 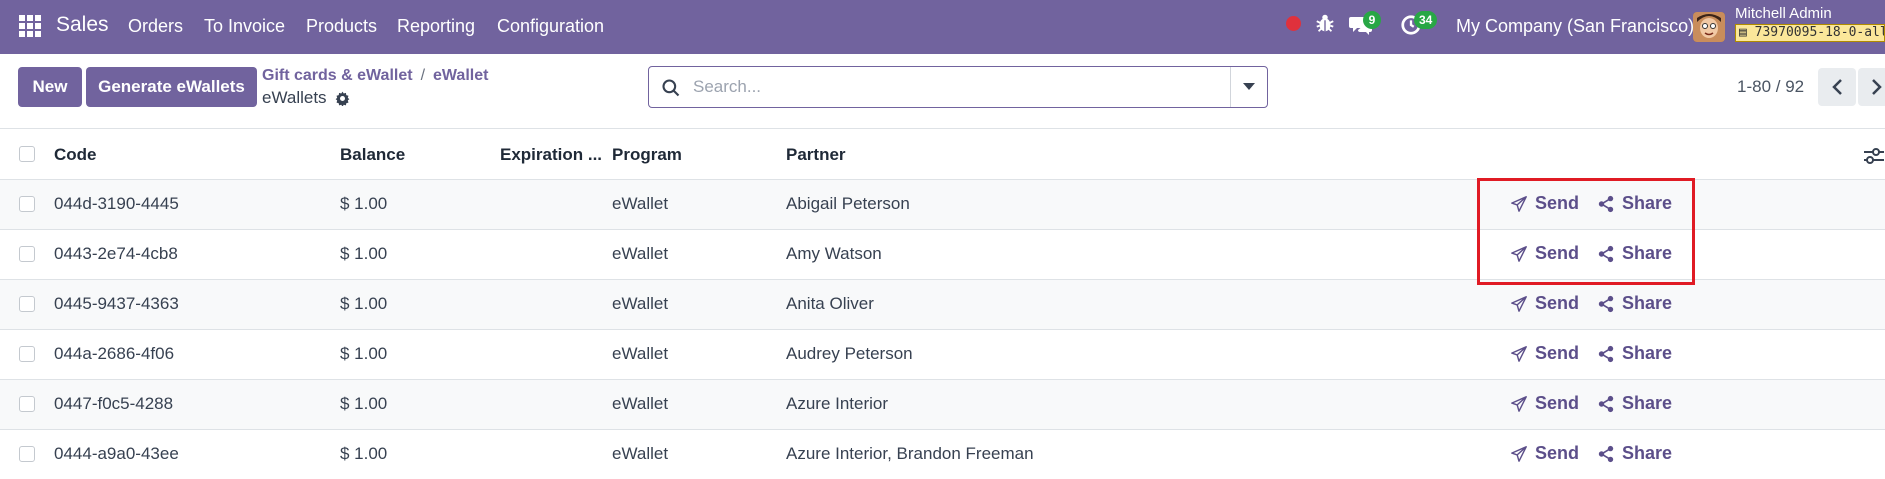 I want to click on menu-reporting: Reporting, so click(x=436, y=26).